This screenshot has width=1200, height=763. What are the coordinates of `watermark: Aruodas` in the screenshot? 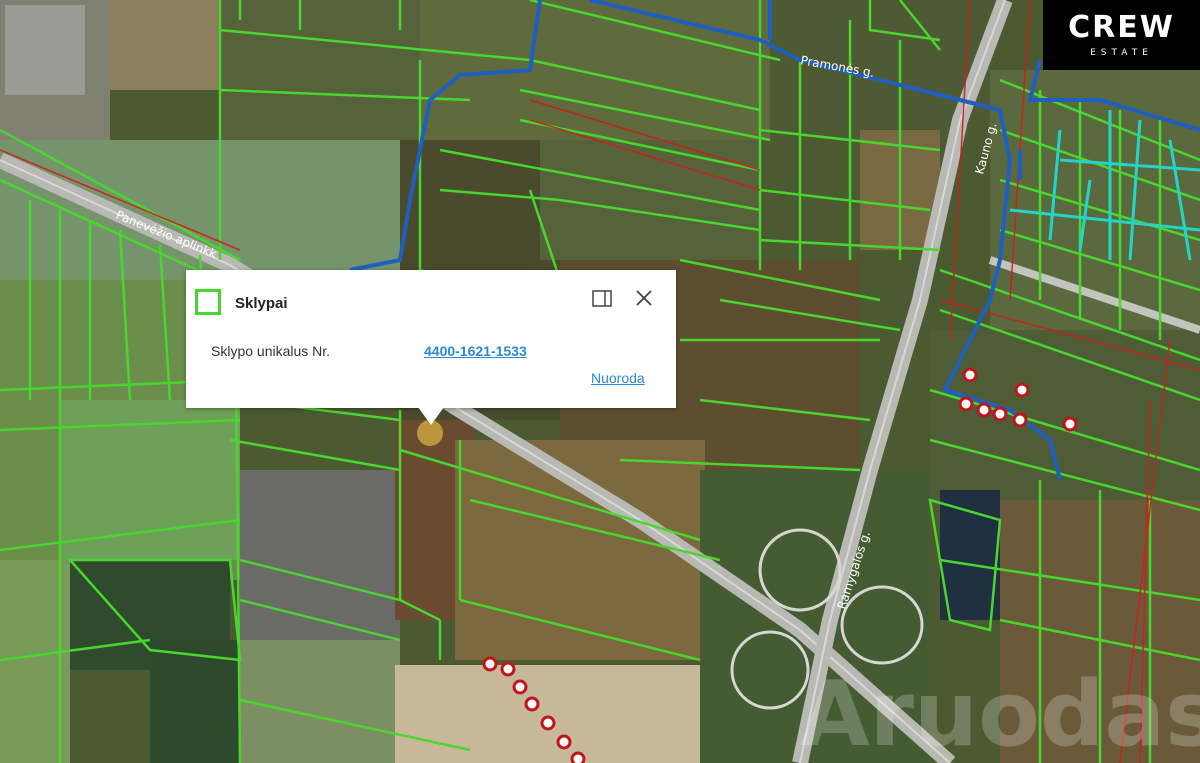 It's located at (1000, 712).